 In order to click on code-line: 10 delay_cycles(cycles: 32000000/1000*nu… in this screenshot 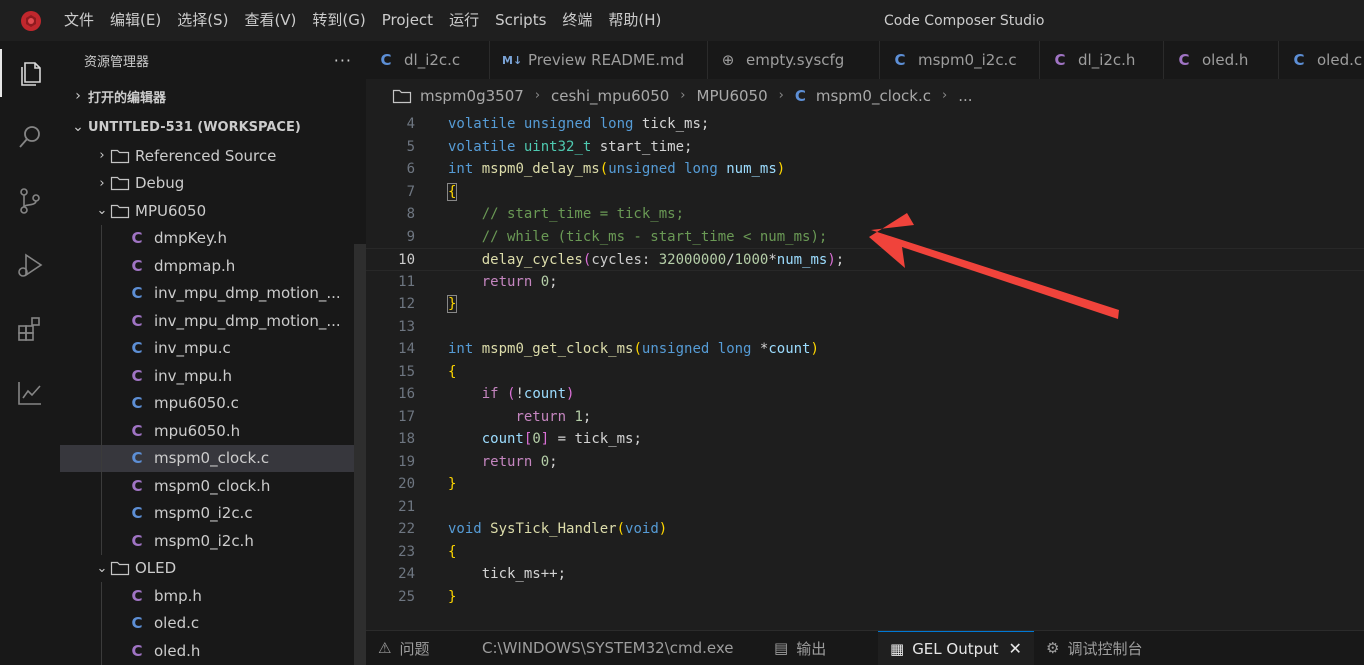, I will do `click(865, 259)`.